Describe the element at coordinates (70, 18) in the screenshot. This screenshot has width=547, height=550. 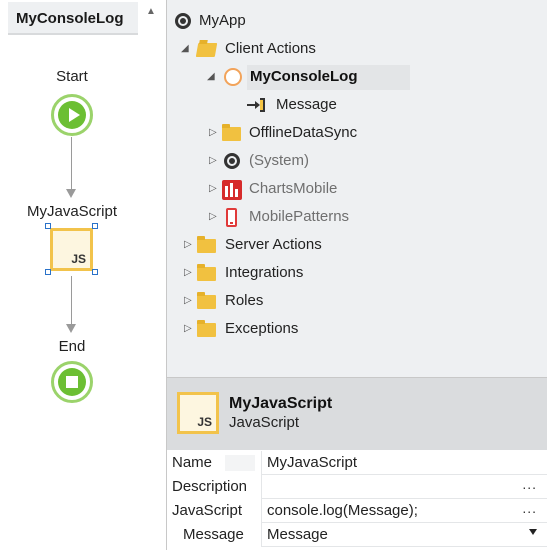
I see `canvas-tab-title: MyConsoleLog` at that location.